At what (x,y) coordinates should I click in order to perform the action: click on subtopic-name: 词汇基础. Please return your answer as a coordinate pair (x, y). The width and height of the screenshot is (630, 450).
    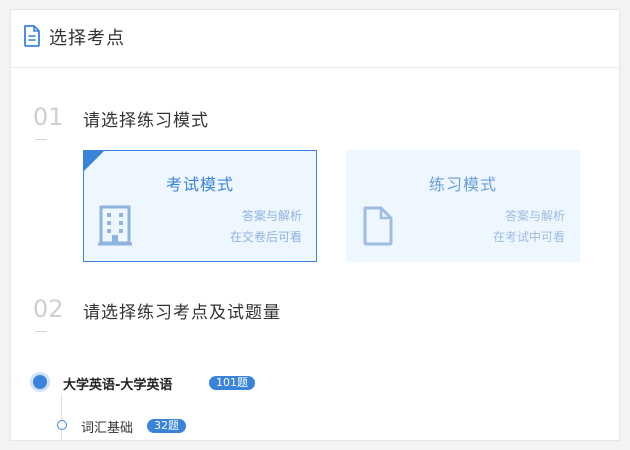
    Looking at the image, I should click on (107, 428).